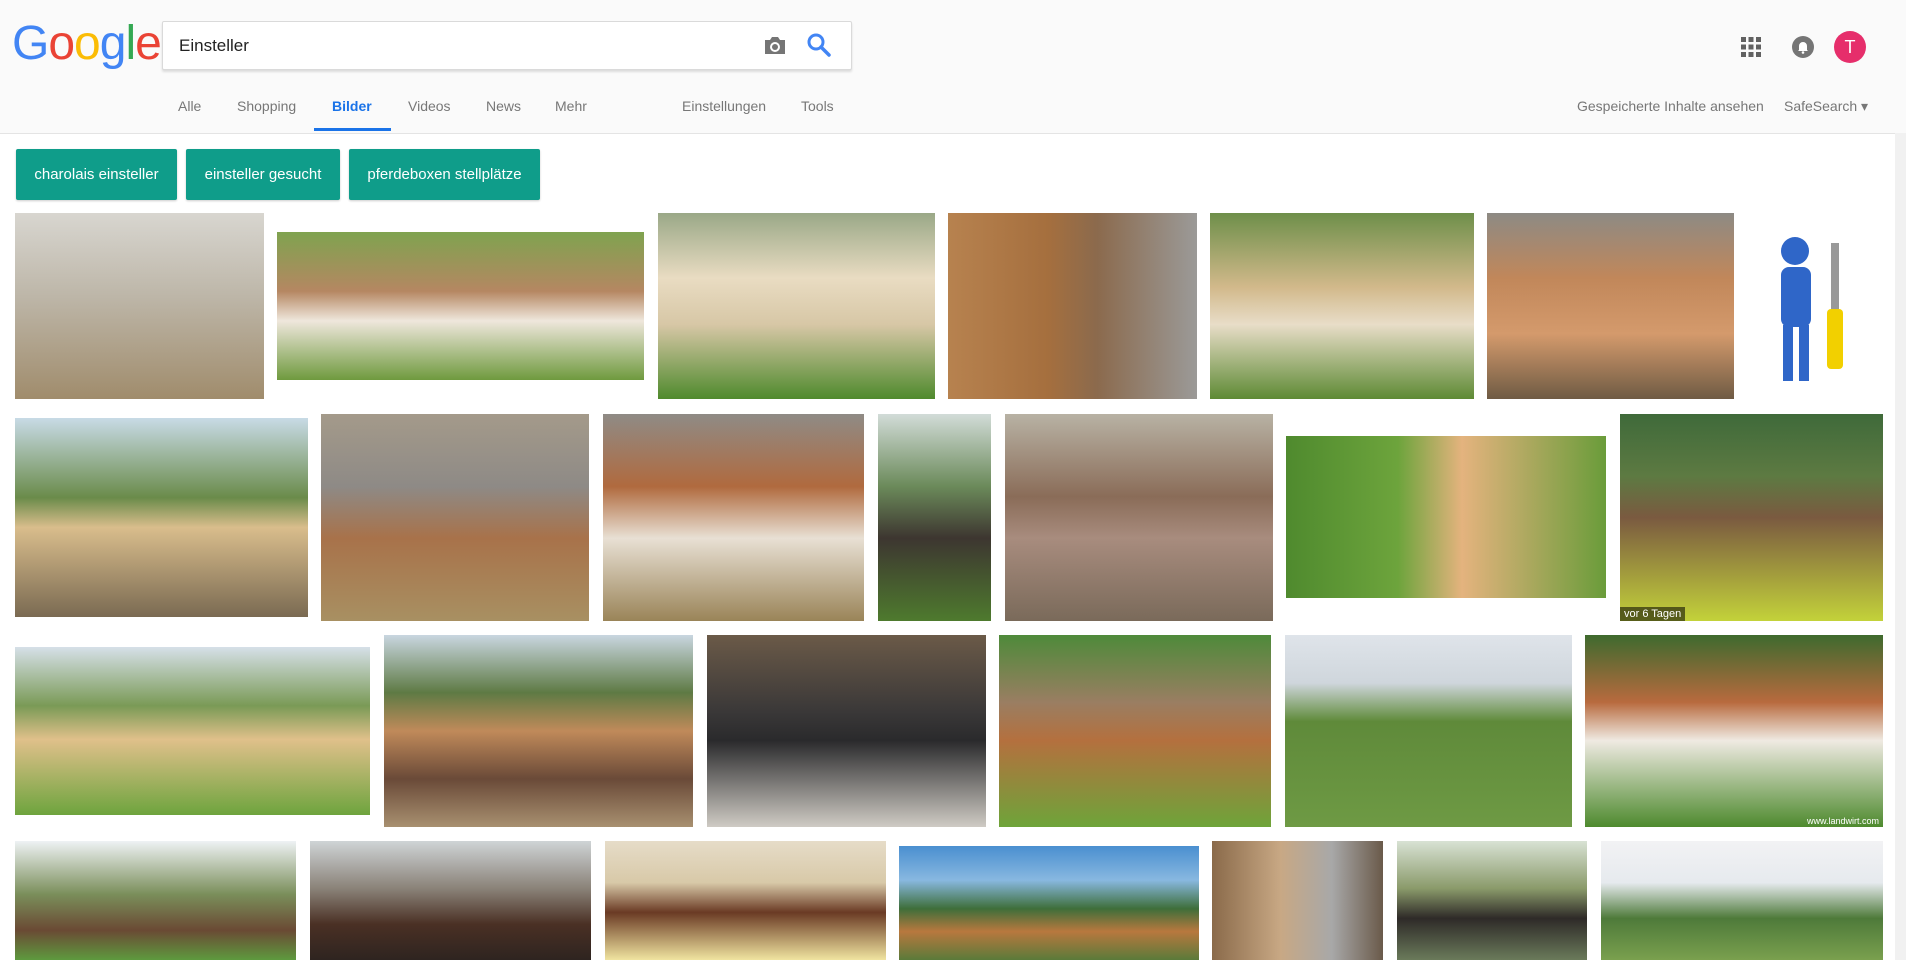  Describe the element at coordinates (469, 45) in the screenshot. I see `search-input` at that location.